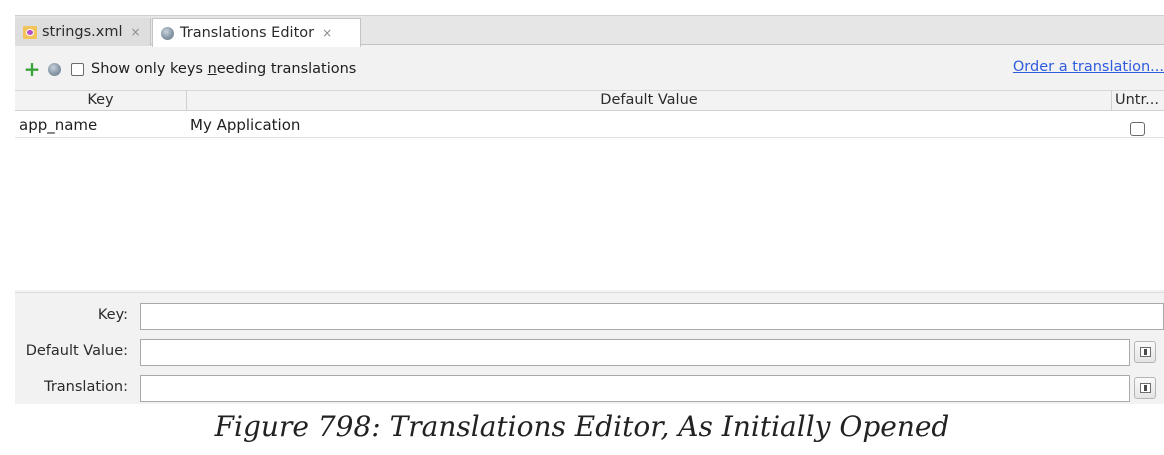  I want to click on tab-translations-editor: Translations Editor ×, so click(256, 32).